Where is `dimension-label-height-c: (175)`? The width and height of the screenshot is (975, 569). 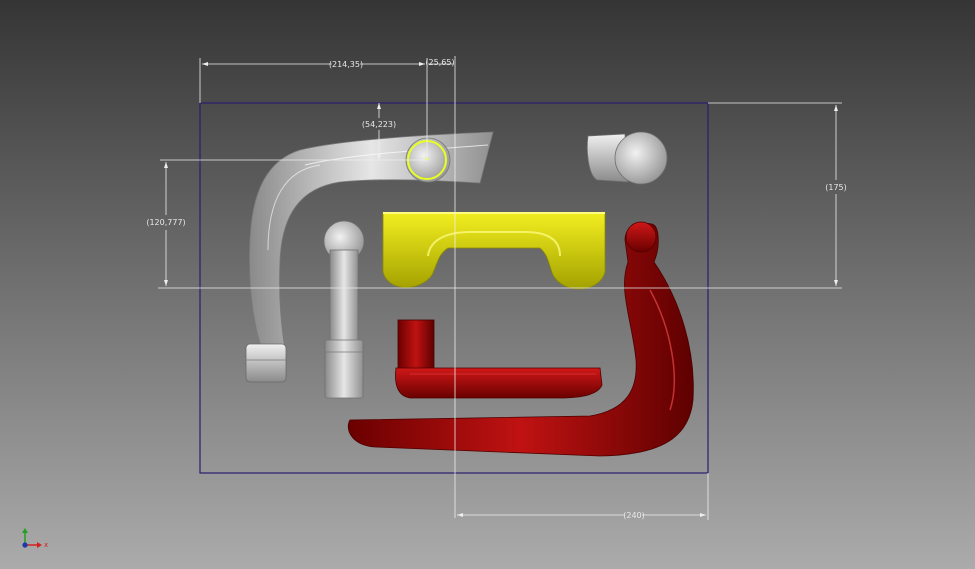
dimension-label-height-c: (175) is located at coordinates (836, 187).